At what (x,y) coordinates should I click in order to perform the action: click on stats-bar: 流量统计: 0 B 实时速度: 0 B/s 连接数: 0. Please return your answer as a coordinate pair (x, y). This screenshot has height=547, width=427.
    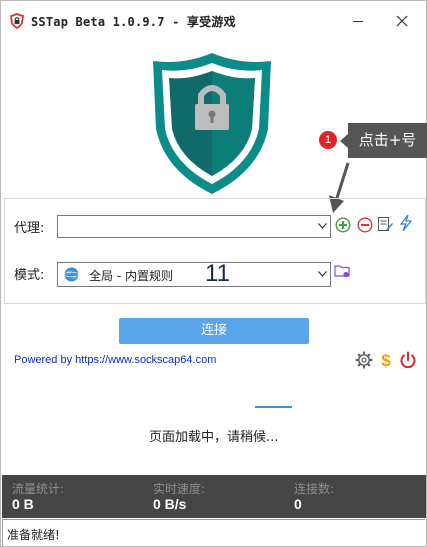
    Looking at the image, I should click on (214, 496).